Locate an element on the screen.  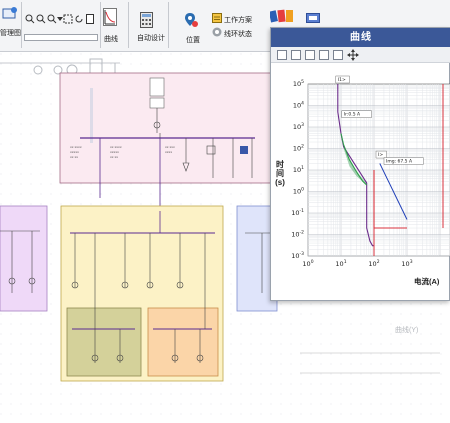
curve-toolbar is located at coordinates (360, 55).